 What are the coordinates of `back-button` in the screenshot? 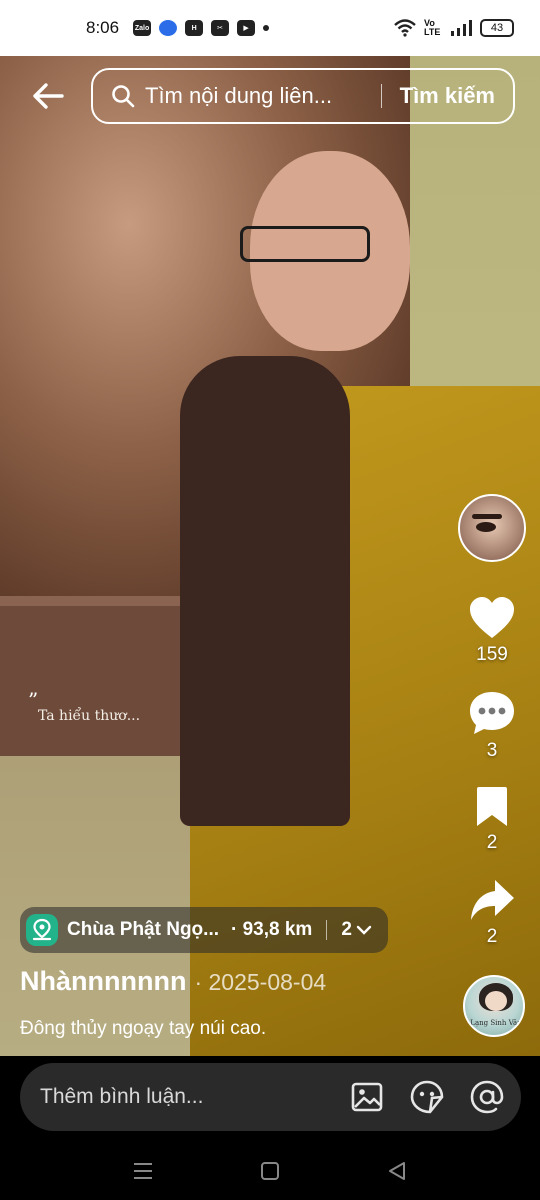 It's located at (48, 96).